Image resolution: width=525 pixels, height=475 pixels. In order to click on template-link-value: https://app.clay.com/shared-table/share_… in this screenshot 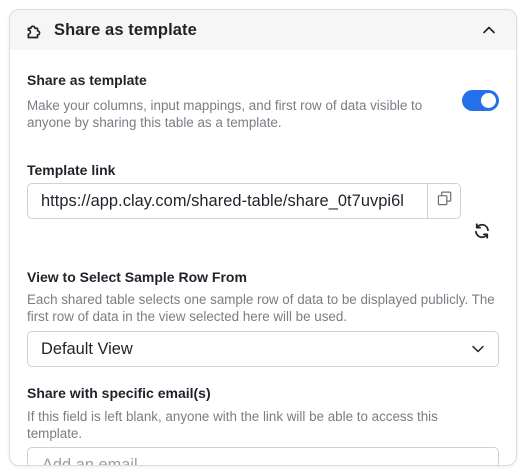, I will do `click(227, 201)`.